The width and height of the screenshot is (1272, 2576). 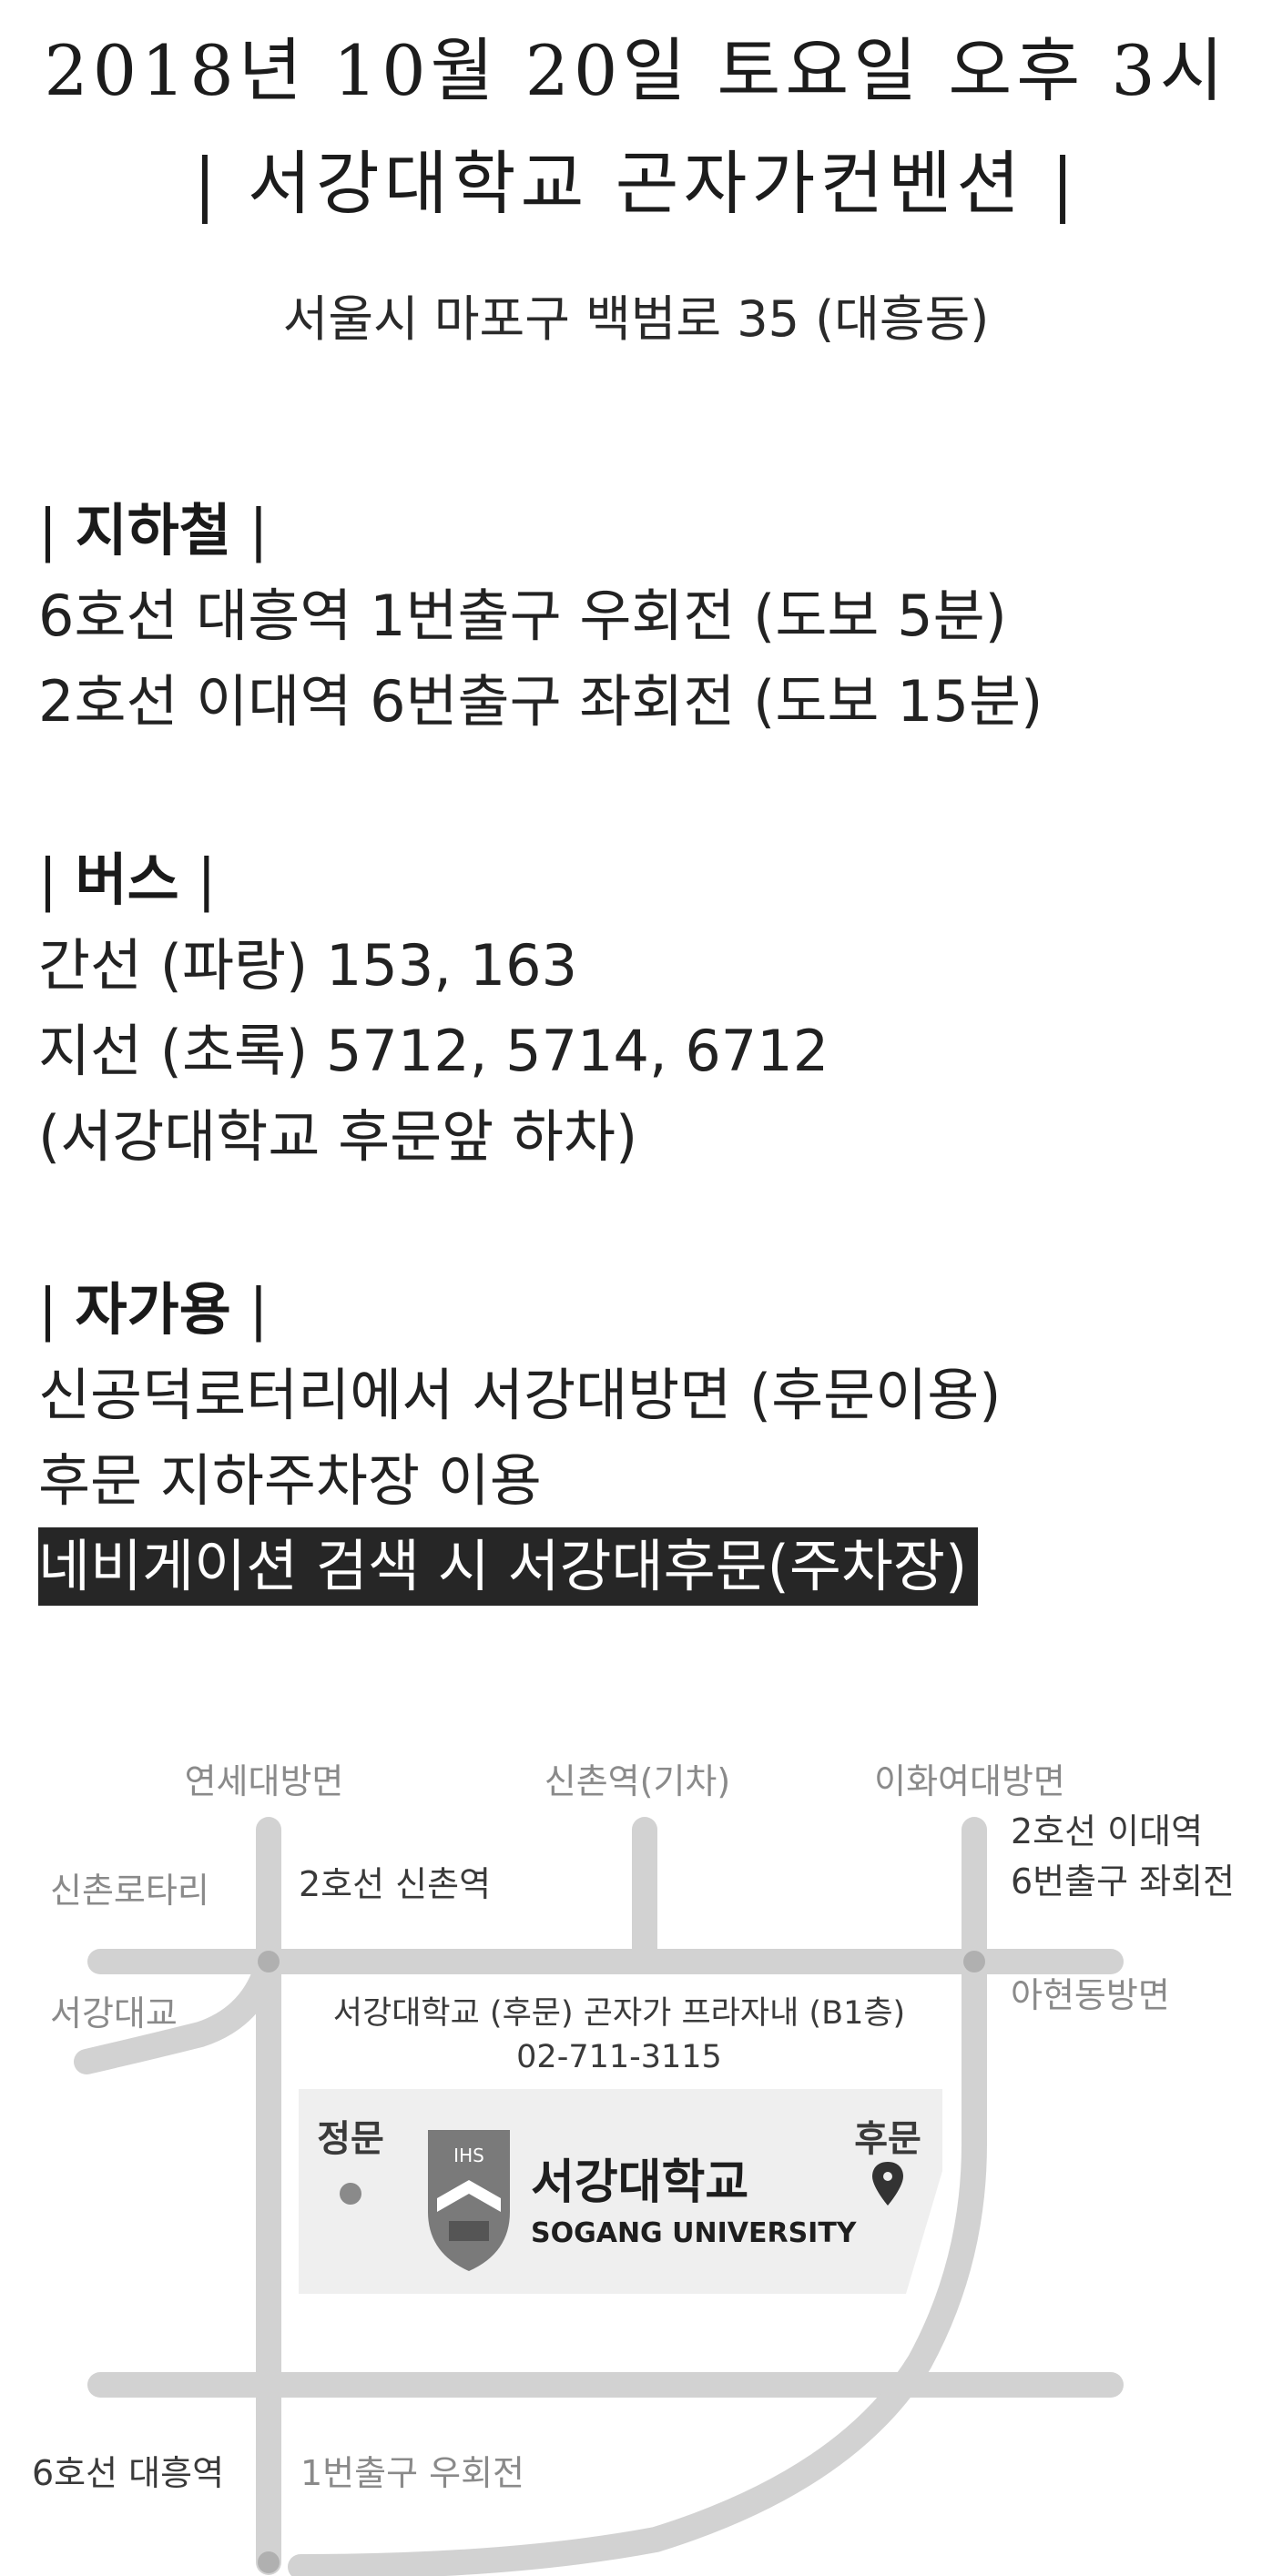 I want to click on car-line-2: 후문 지하주차장 이용, so click(x=290, y=1480).